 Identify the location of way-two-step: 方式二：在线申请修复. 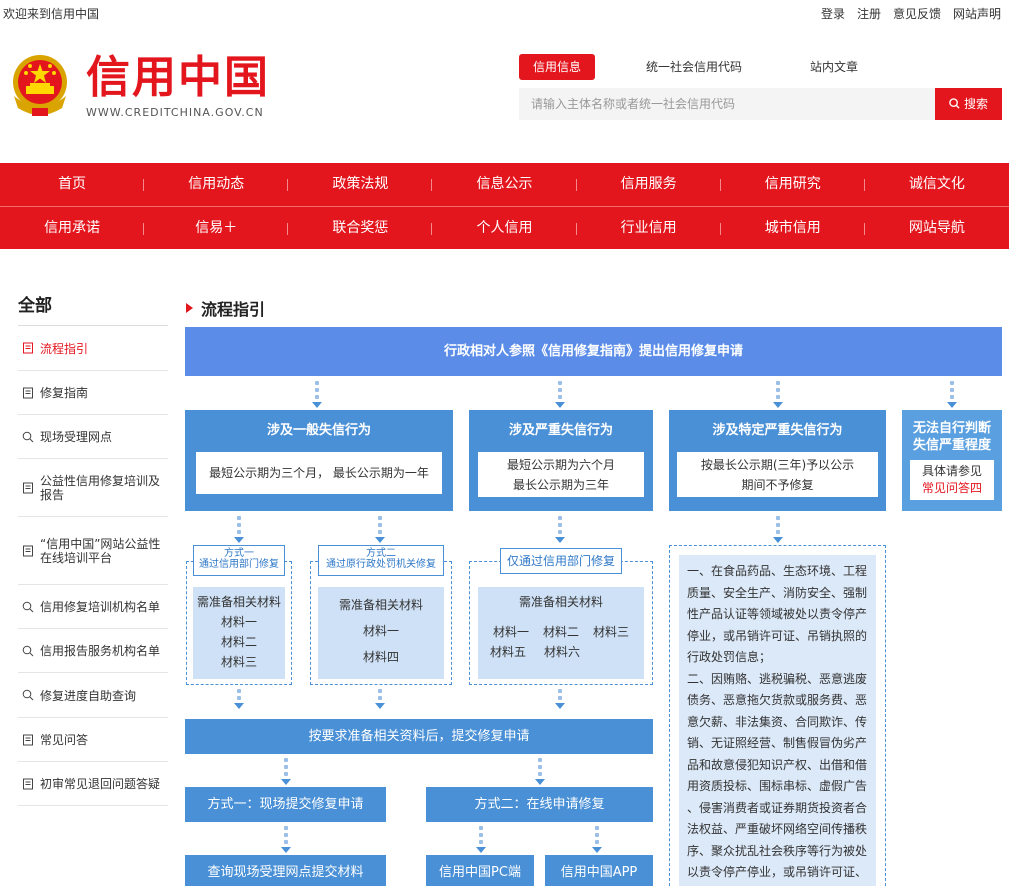
(539, 804).